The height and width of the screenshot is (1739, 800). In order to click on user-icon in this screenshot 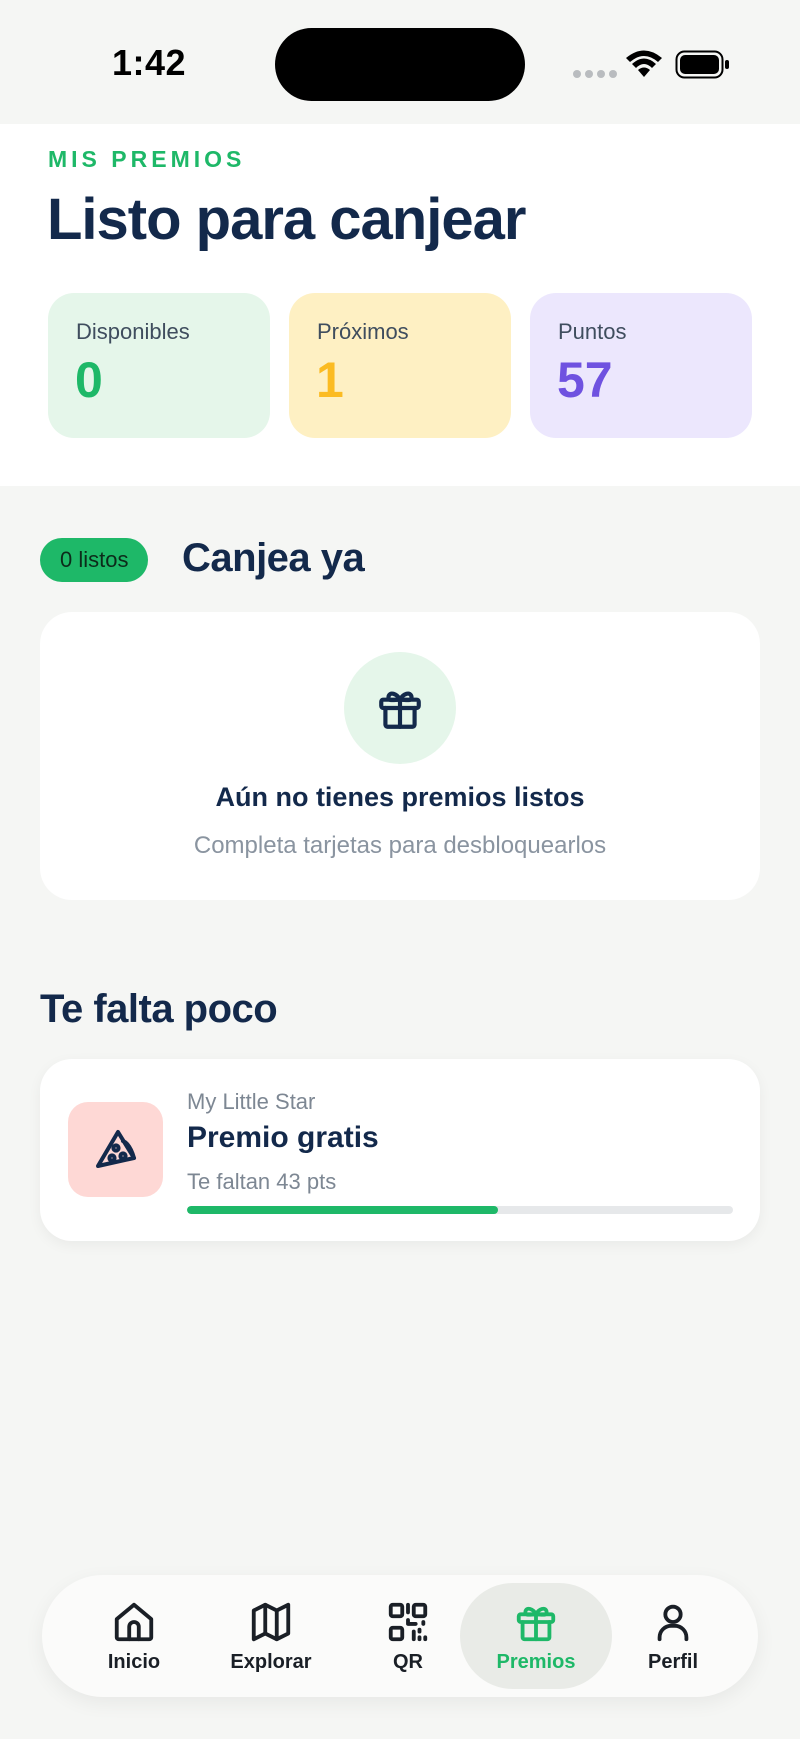, I will do `click(673, 1623)`.